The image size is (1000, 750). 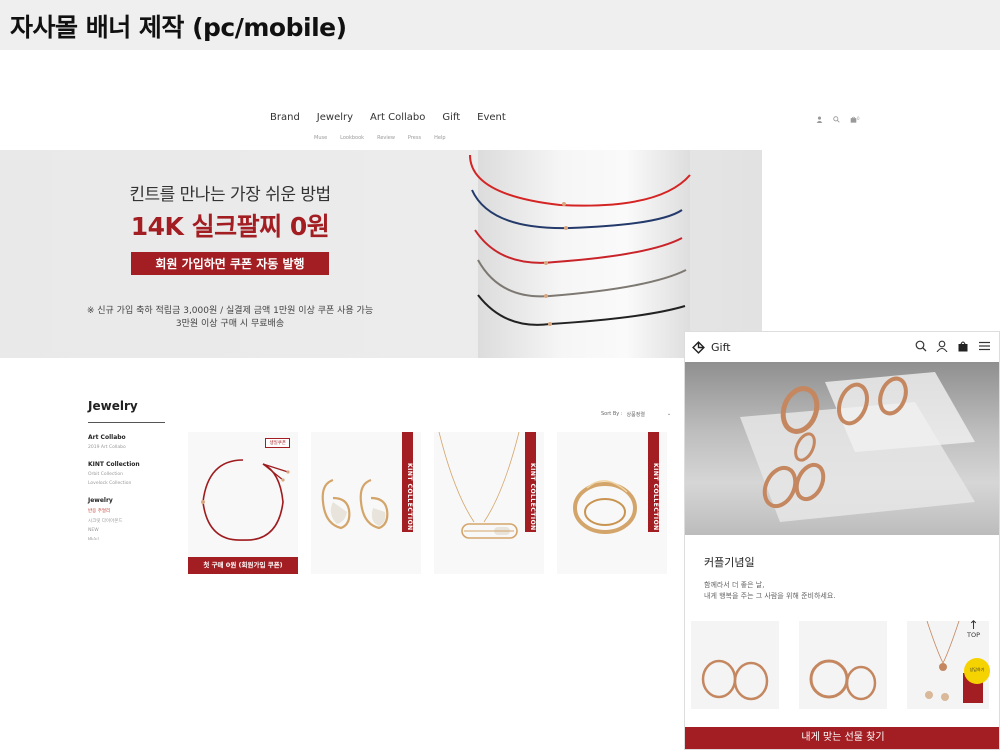 What do you see at coordinates (178, 27) in the screenshot?
I see `page-title: 자사몰 배너 제작 (pc/mobile)` at bounding box center [178, 27].